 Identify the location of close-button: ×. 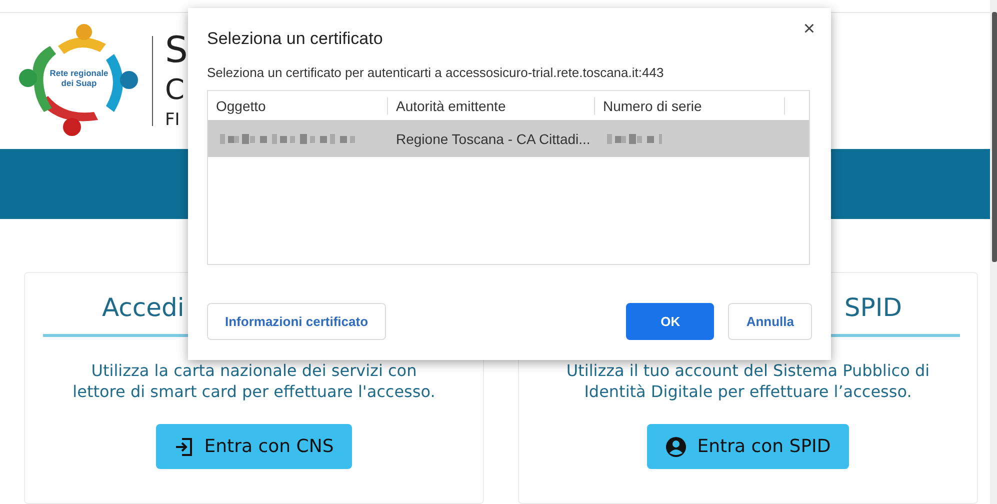
(809, 29).